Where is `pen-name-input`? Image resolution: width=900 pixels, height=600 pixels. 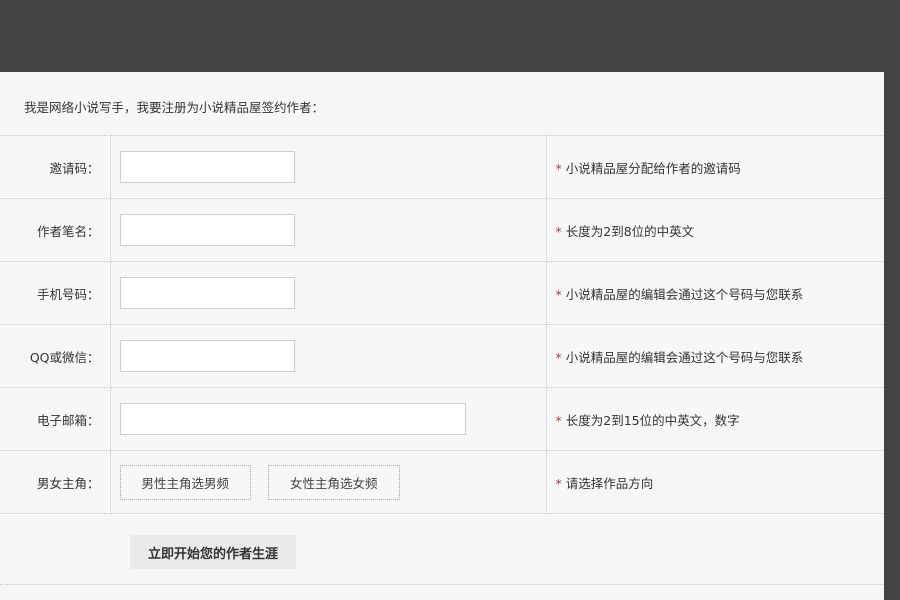 pen-name-input is located at coordinates (207, 230).